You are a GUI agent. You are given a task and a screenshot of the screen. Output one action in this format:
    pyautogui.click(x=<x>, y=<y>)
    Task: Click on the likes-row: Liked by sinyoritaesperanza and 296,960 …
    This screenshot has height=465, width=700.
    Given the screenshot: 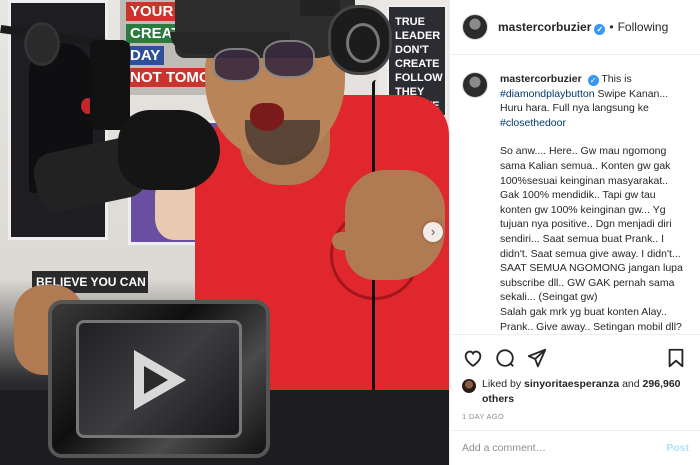 What is the action you would take?
    pyautogui.click(x=575, y=391)
    